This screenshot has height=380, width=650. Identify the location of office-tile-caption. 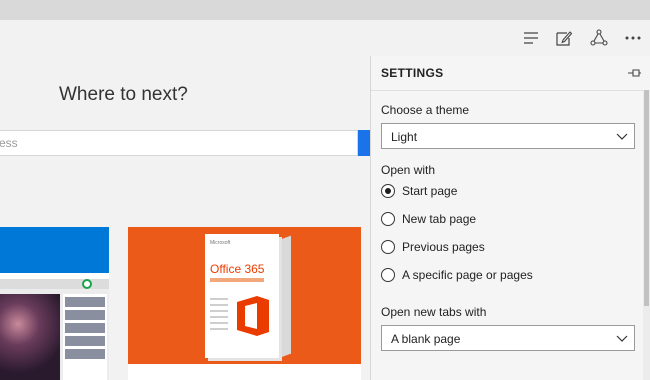
(244, 372).